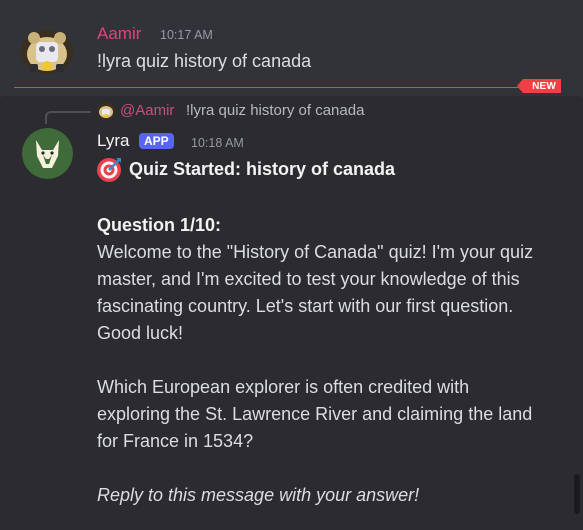  I want to click on target-icon, so click(110, 169).